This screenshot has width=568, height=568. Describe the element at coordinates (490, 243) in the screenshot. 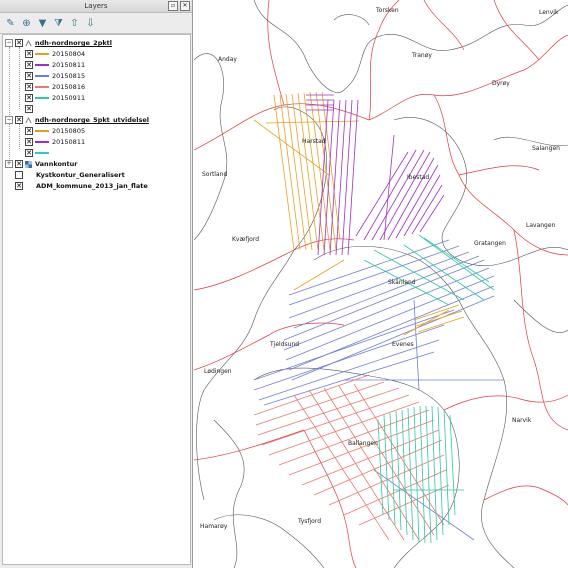

I see `place-label: Gratangen` at that location.